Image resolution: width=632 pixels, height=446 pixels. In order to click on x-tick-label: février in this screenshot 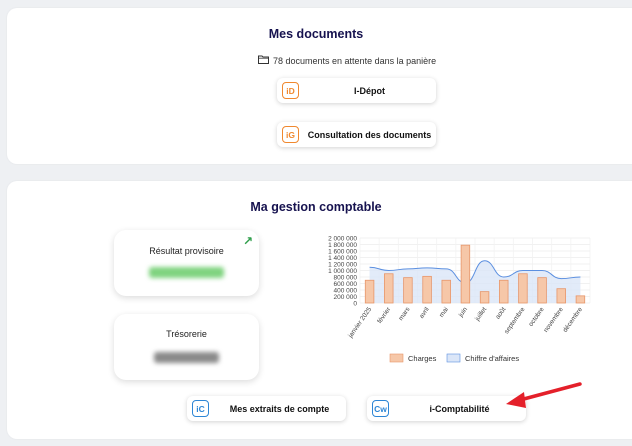, I will do `click(384, 314)`.